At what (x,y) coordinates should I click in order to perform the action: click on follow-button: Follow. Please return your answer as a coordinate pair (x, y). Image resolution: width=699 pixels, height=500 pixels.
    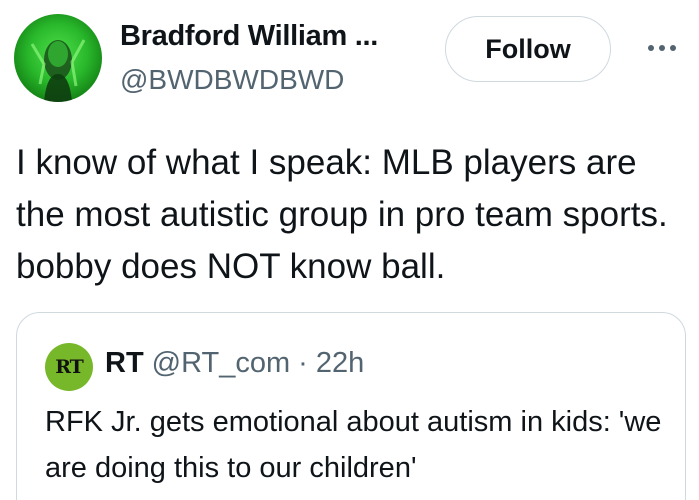
    Looking at the image, I should click on (528, 49).